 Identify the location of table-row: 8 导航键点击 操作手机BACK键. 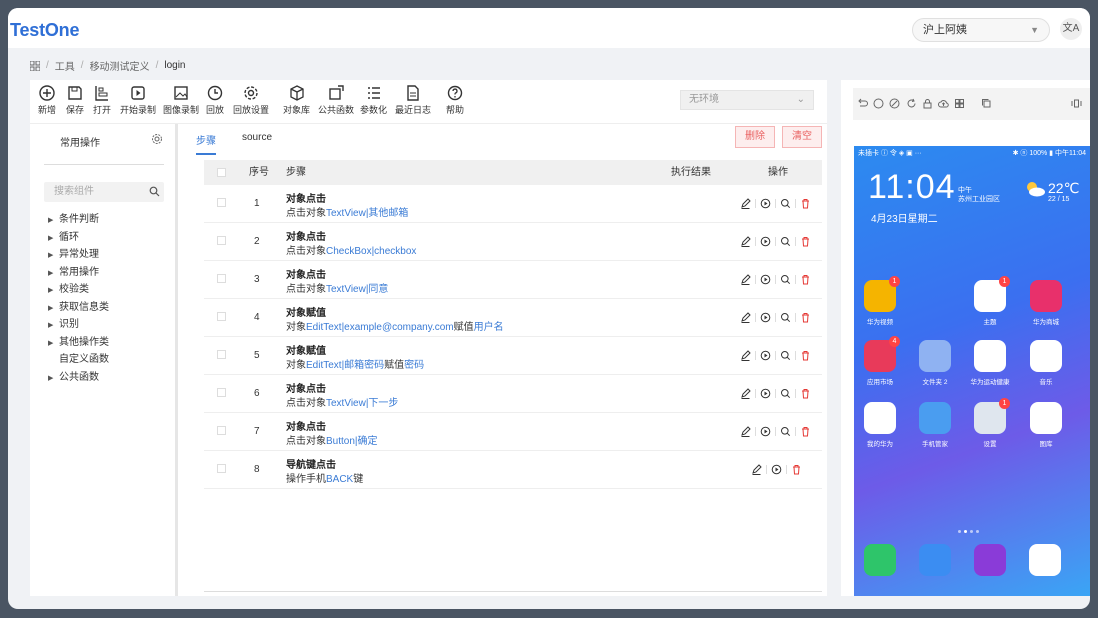
(513, 470).